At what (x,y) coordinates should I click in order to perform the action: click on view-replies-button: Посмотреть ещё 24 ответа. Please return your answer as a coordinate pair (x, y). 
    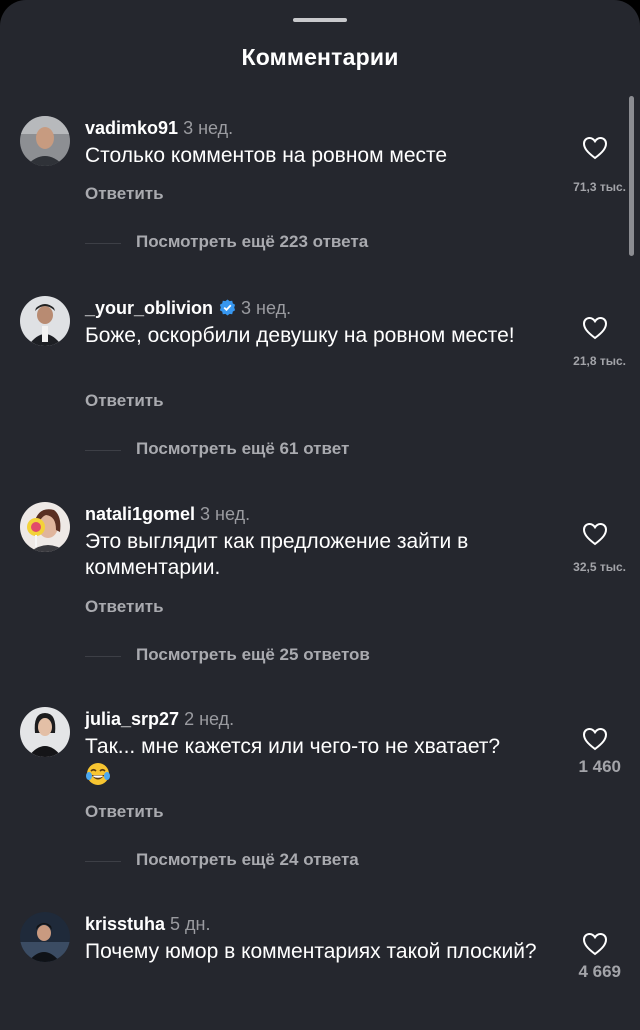
    Looking at the image, I should click on (285, 861).